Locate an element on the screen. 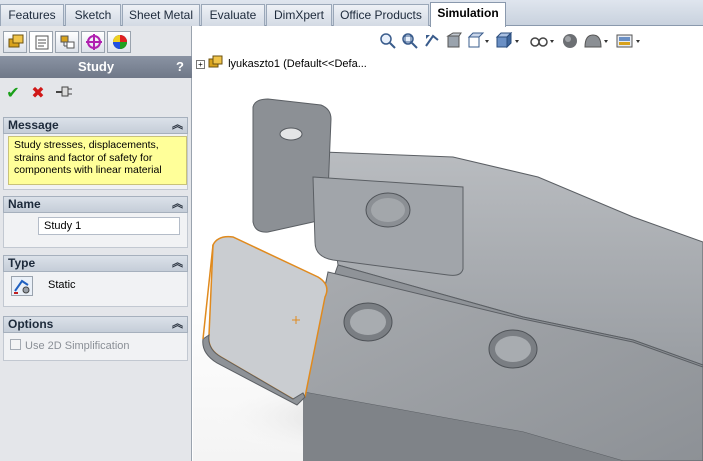 This screenshot has width=703, height=461. message-section-header: Message ︽ is located at coordinates (95, 125).